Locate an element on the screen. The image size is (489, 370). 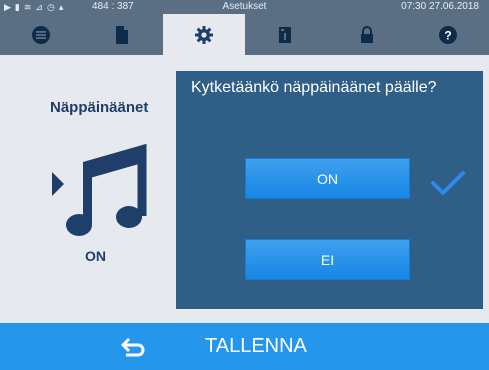
footer-bar: TALLENNA is located at coordinates (244, 346).